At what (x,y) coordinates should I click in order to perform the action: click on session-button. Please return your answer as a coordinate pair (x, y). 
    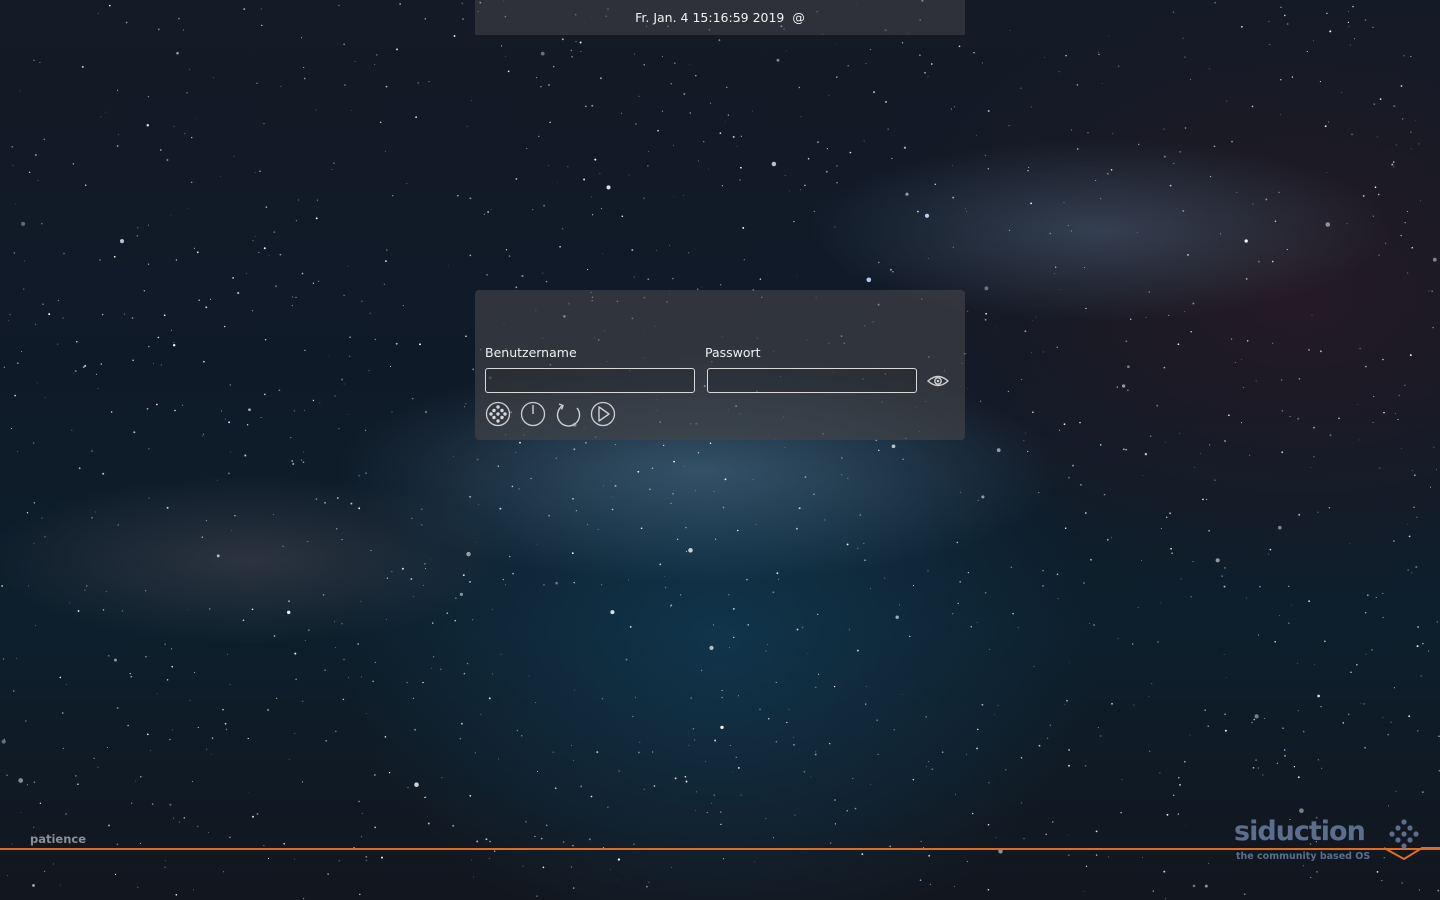
    Looking at the image, I should click on (498, 414).